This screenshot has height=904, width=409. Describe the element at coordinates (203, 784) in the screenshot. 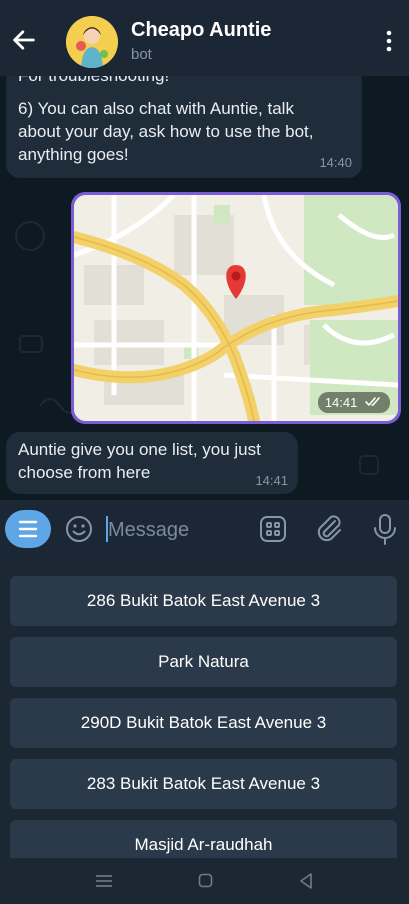

I see `keyboard-option-button: 283 Bukit Batok East Avenue 3` at that location.